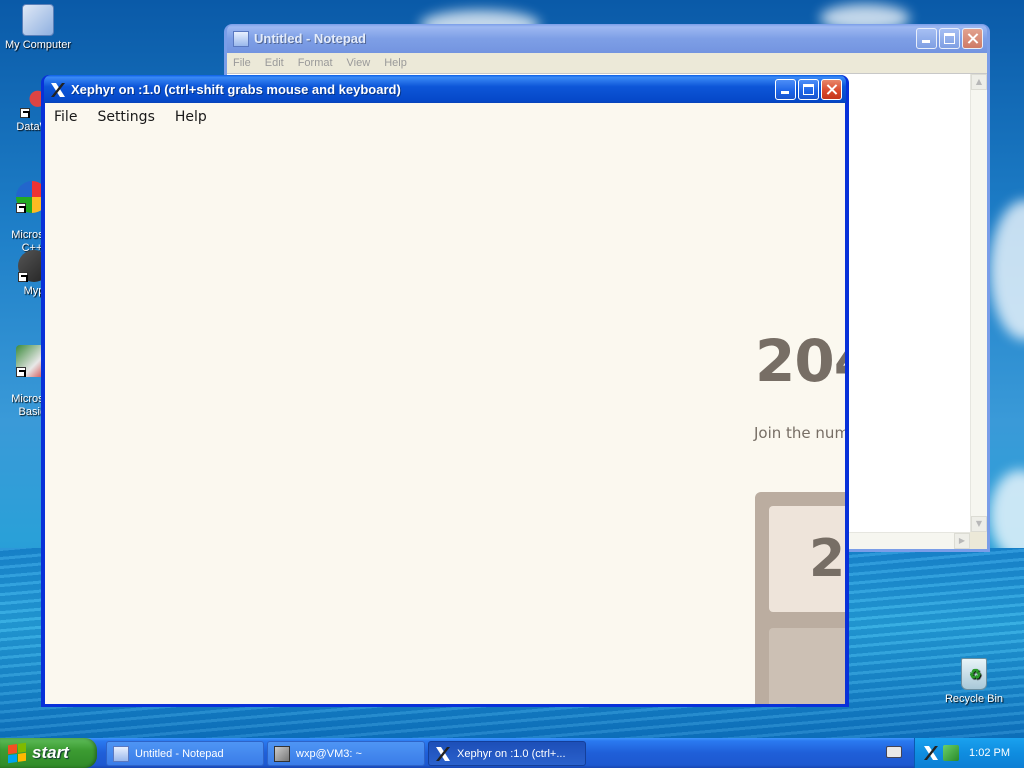 The width and height of the screenshot is (1024, 768). What do you see at coordinates (978, 303) in the screenshot?
I see `vertical-scrollbar: ▲ ▼` at bounding box center [978, 303].